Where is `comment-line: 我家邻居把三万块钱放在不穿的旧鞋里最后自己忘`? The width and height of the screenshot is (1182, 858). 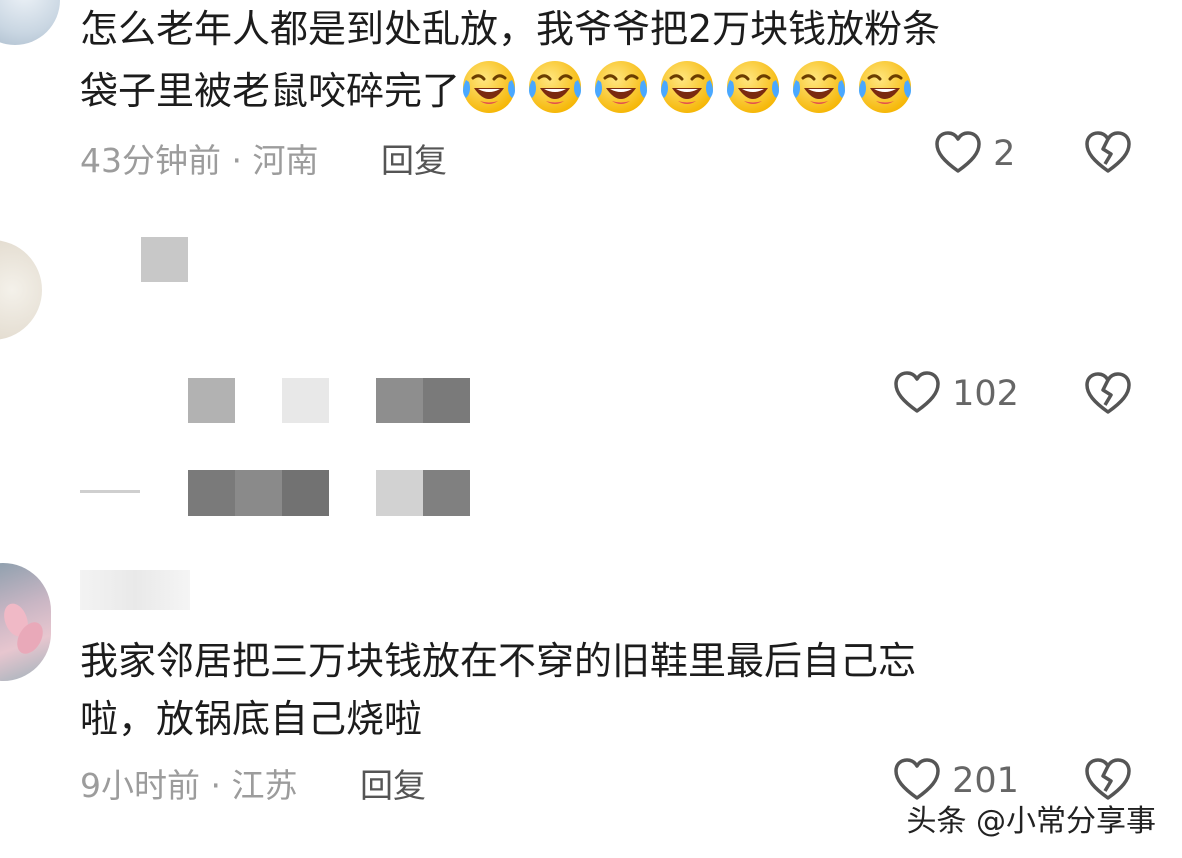
comment-line: 我家邻居把三万块钱放在不穿的旧鞋里最后自己忘 is located at coordinates (498, 661).